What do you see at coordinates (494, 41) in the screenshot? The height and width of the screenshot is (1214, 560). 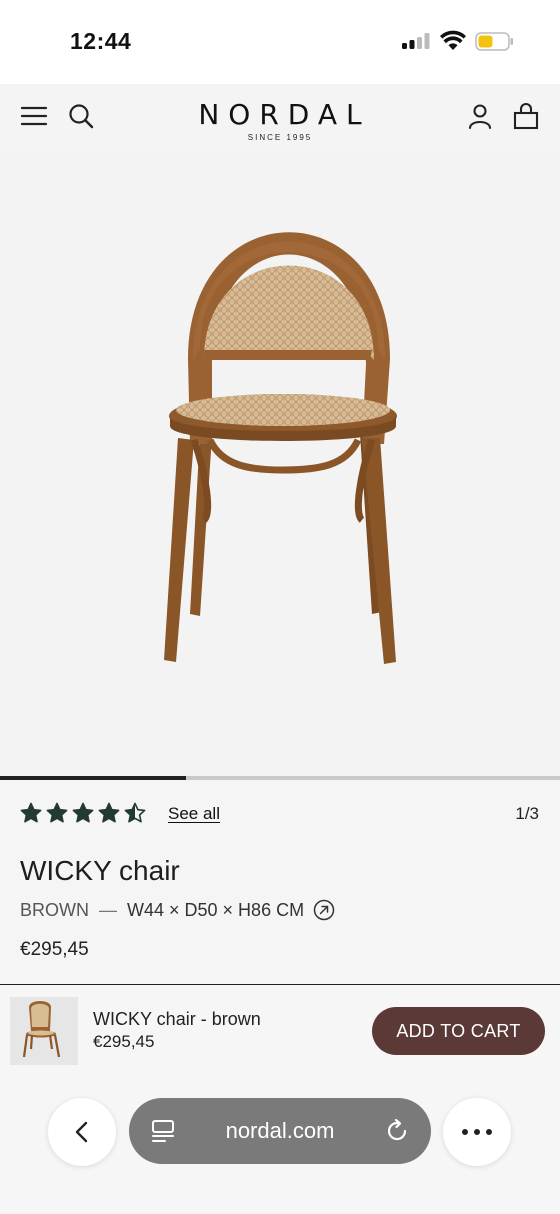 I see `battery-icon` at bounding box center [494, 41].